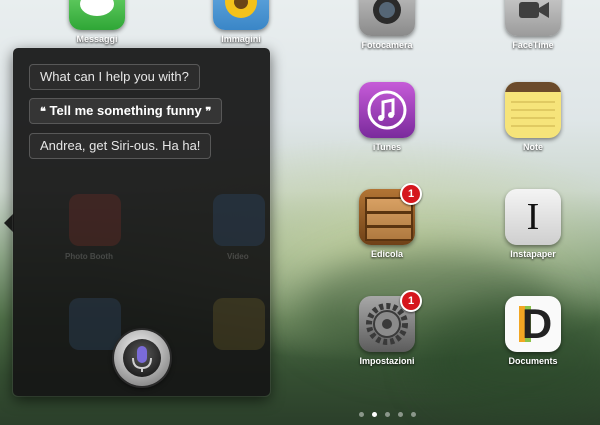 This screenshot has height=425, width=600. I want to click on app-note: Note, so click(533, 117).